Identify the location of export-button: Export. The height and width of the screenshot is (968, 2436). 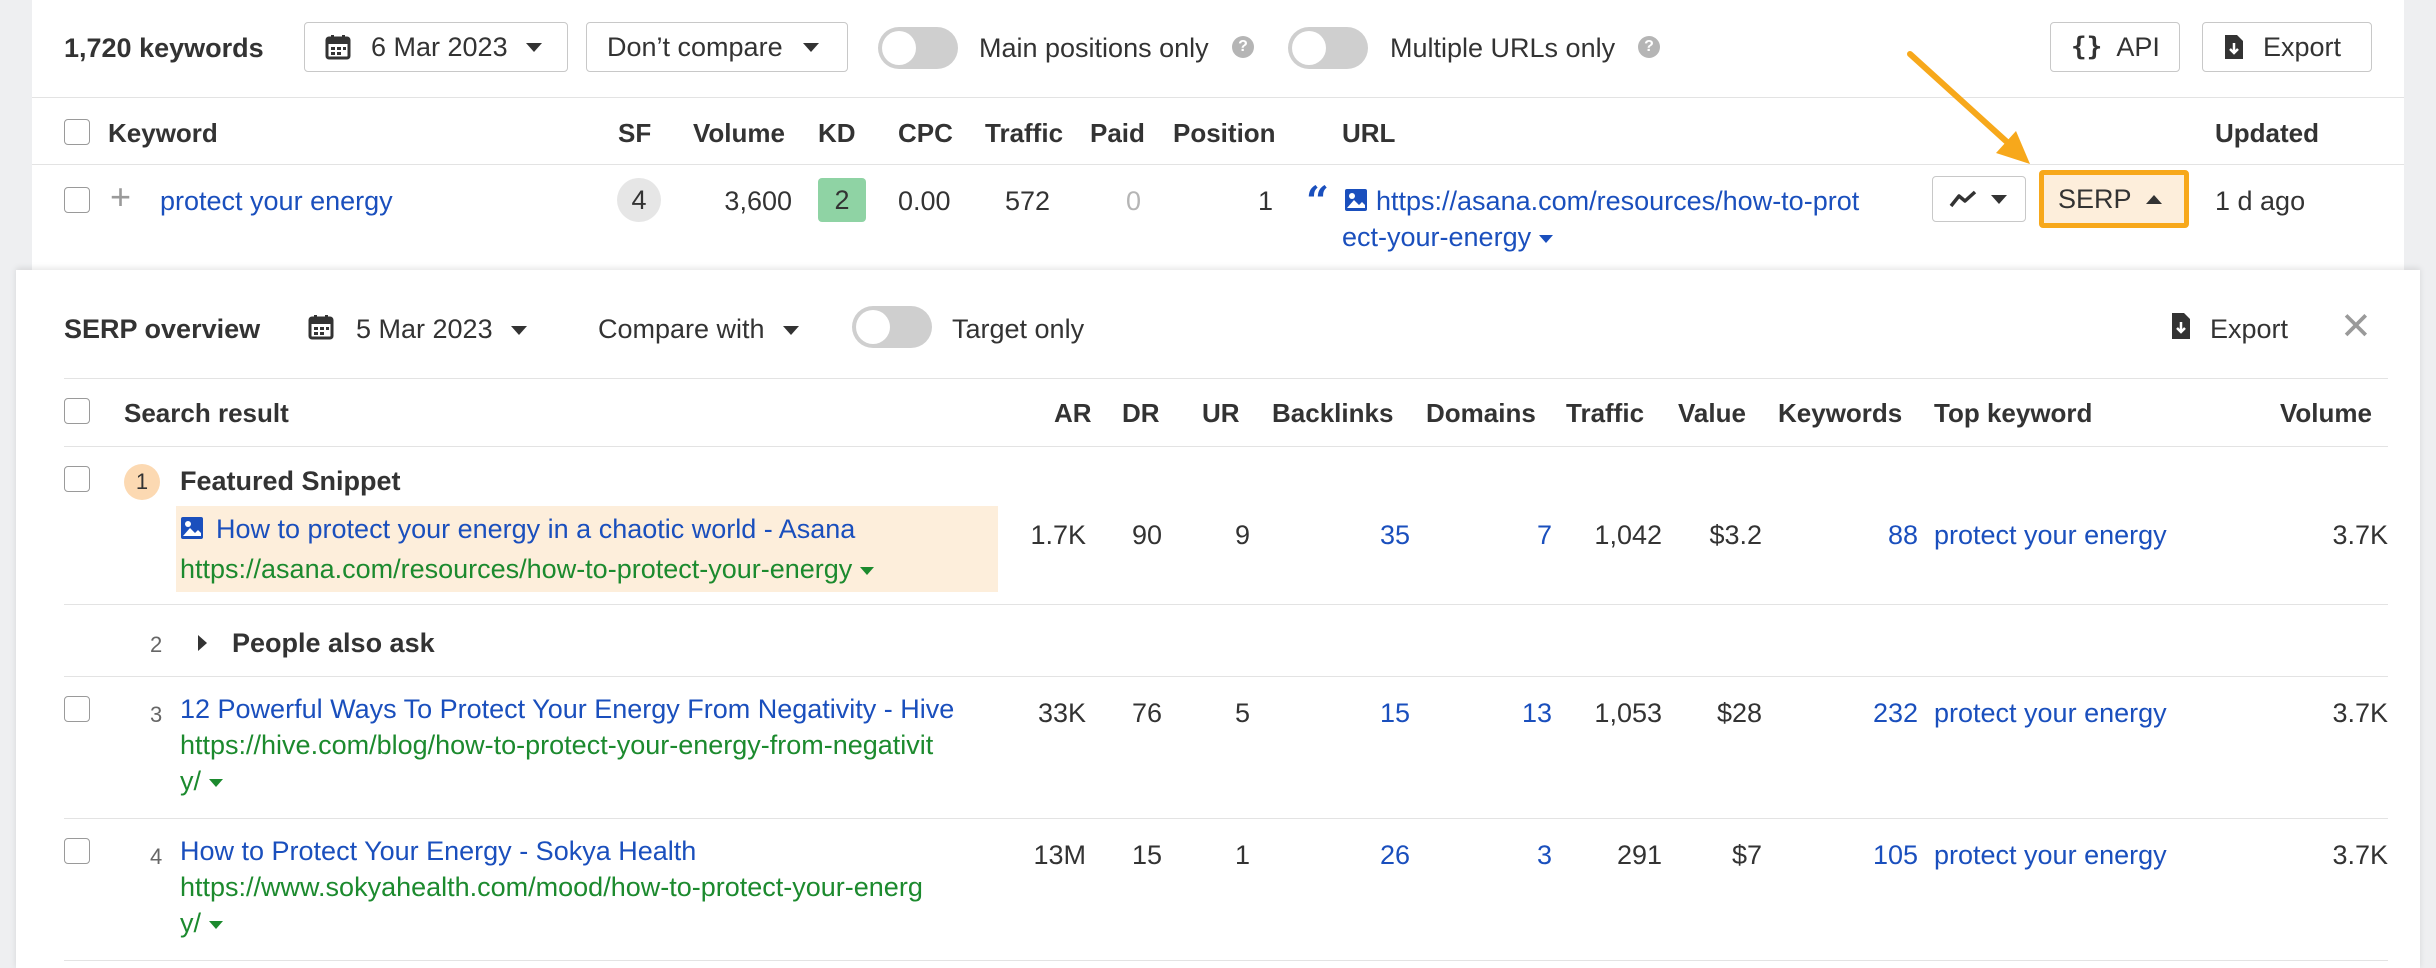
(2287, 47).